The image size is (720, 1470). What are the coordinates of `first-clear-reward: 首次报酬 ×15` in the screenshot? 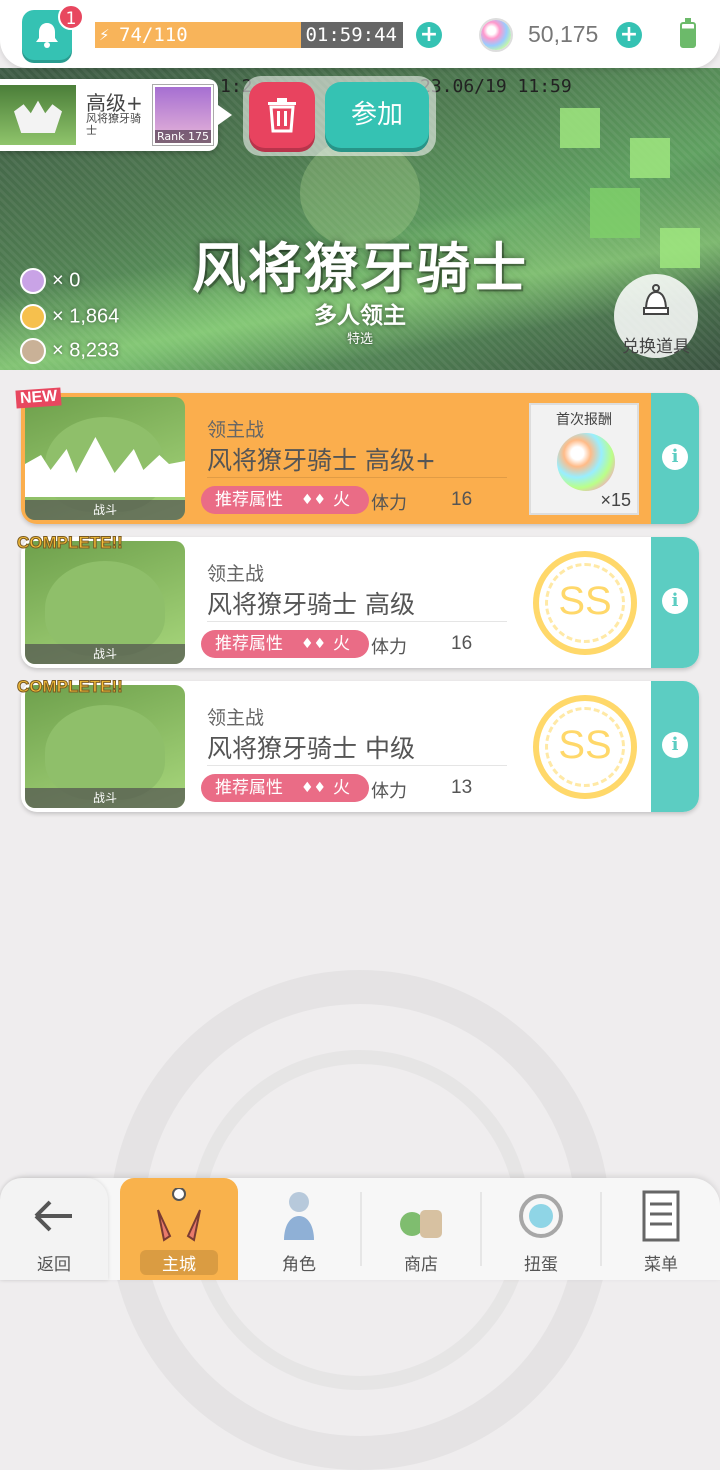 It's located at (584, 459).